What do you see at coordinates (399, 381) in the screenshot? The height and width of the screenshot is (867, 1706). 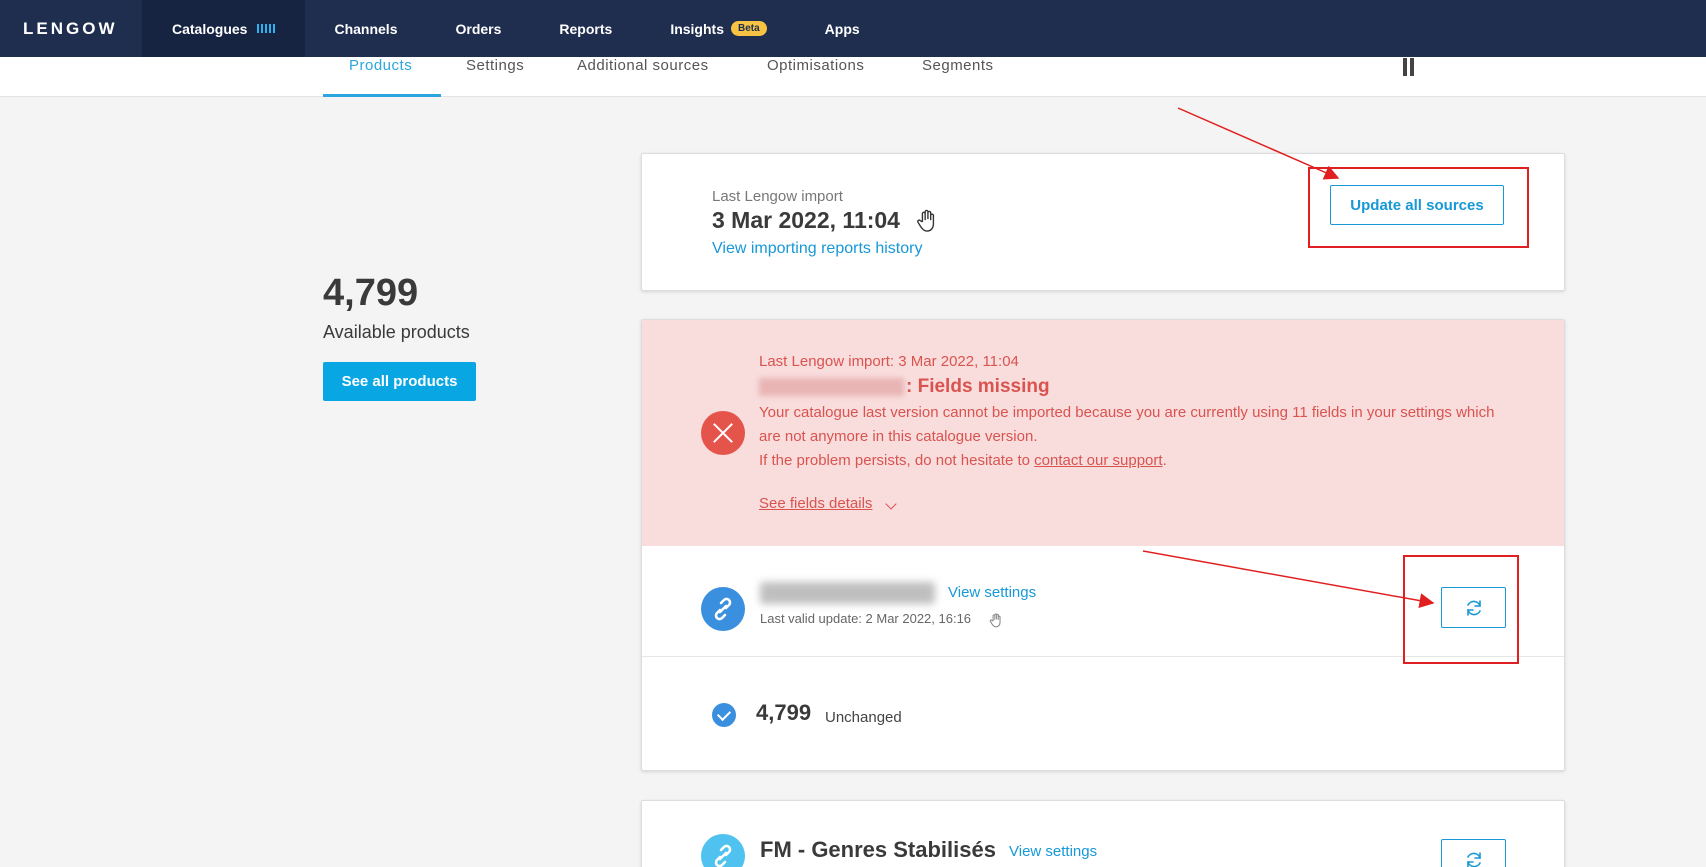 I see `see-all-products-button: See all products` at bounding box center [399, 381].